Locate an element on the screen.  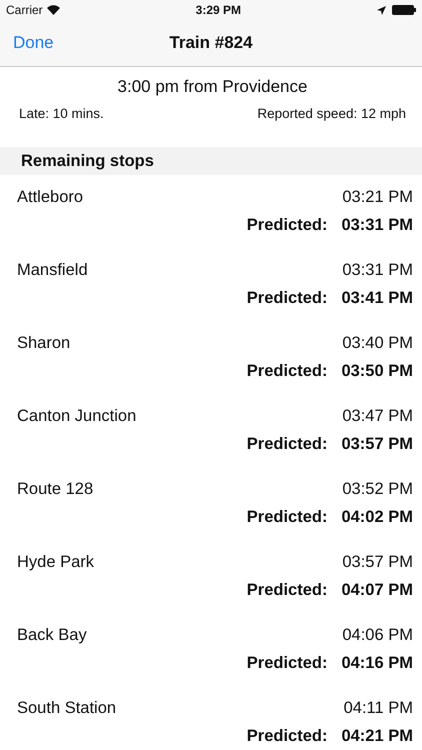
stop-name: Back Bay is located at coordinates (52, 635).